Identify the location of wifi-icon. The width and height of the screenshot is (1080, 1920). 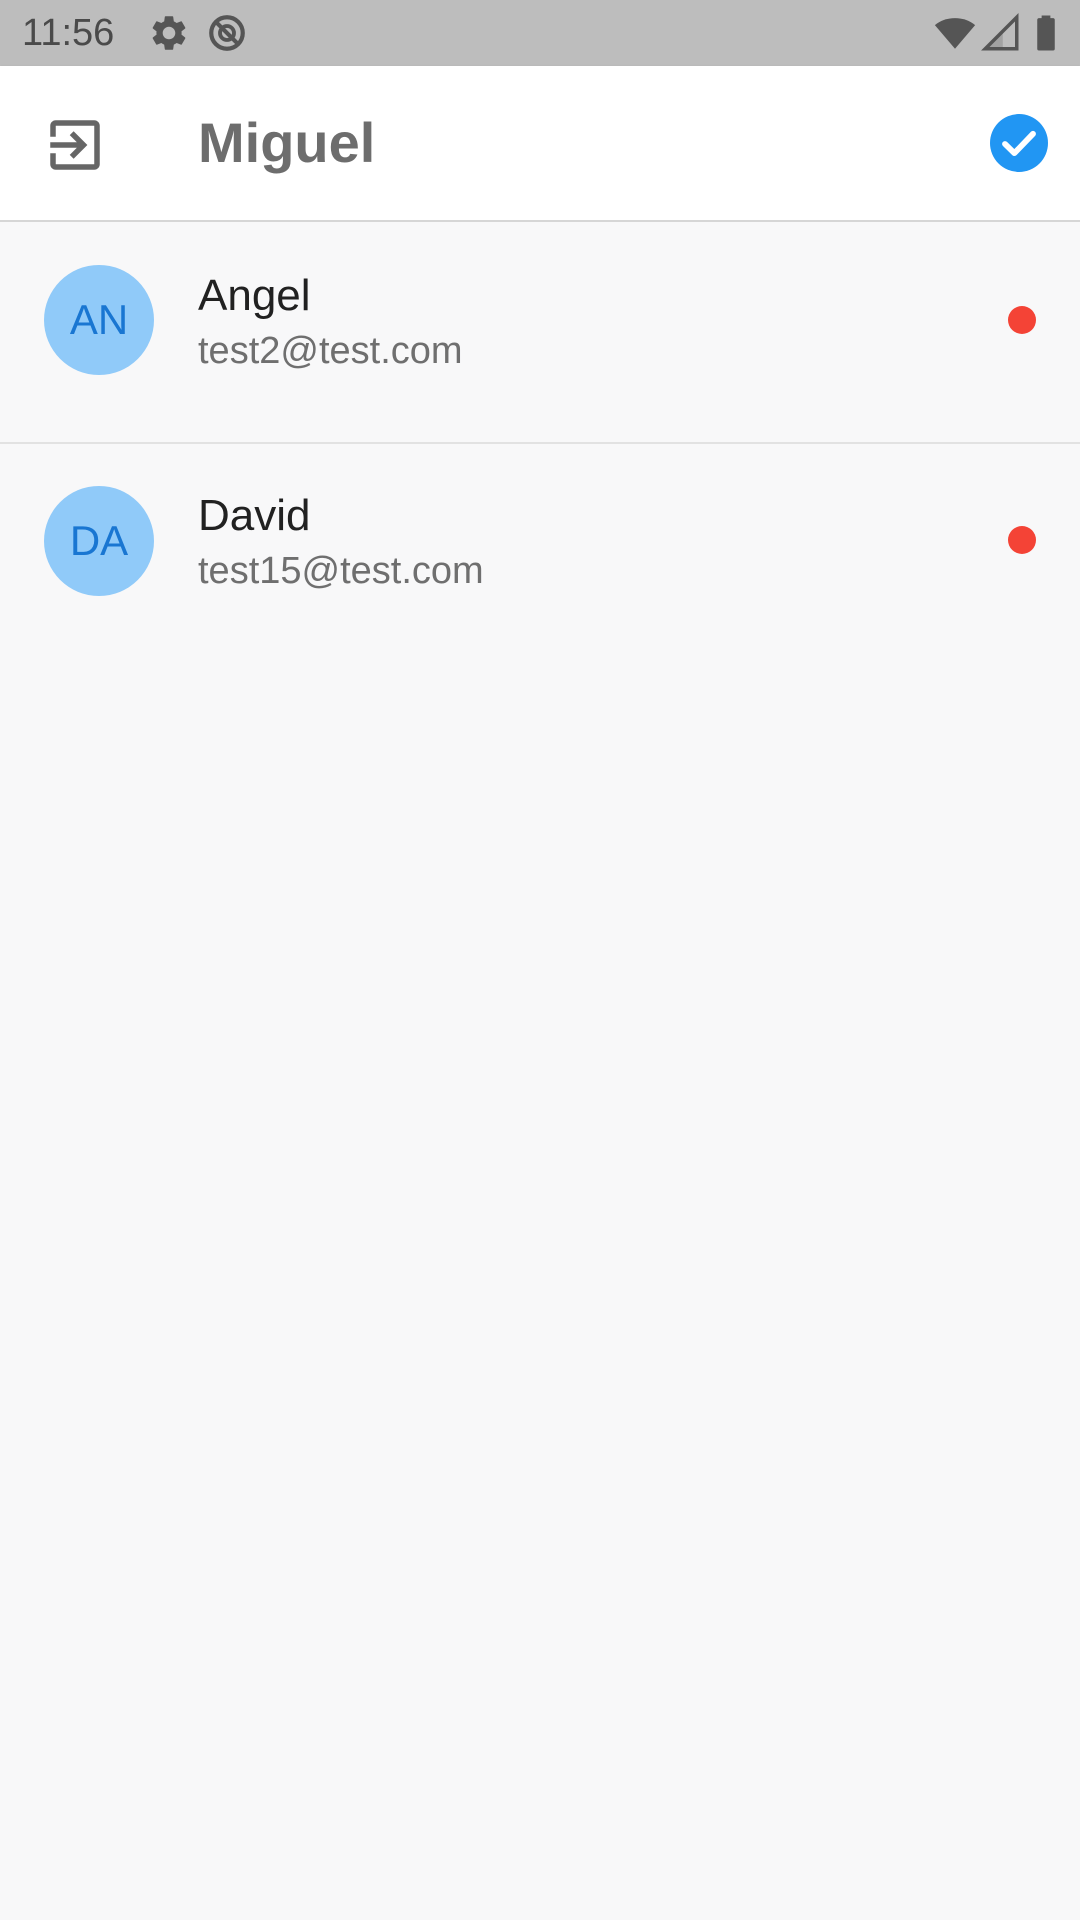
(955, 33).